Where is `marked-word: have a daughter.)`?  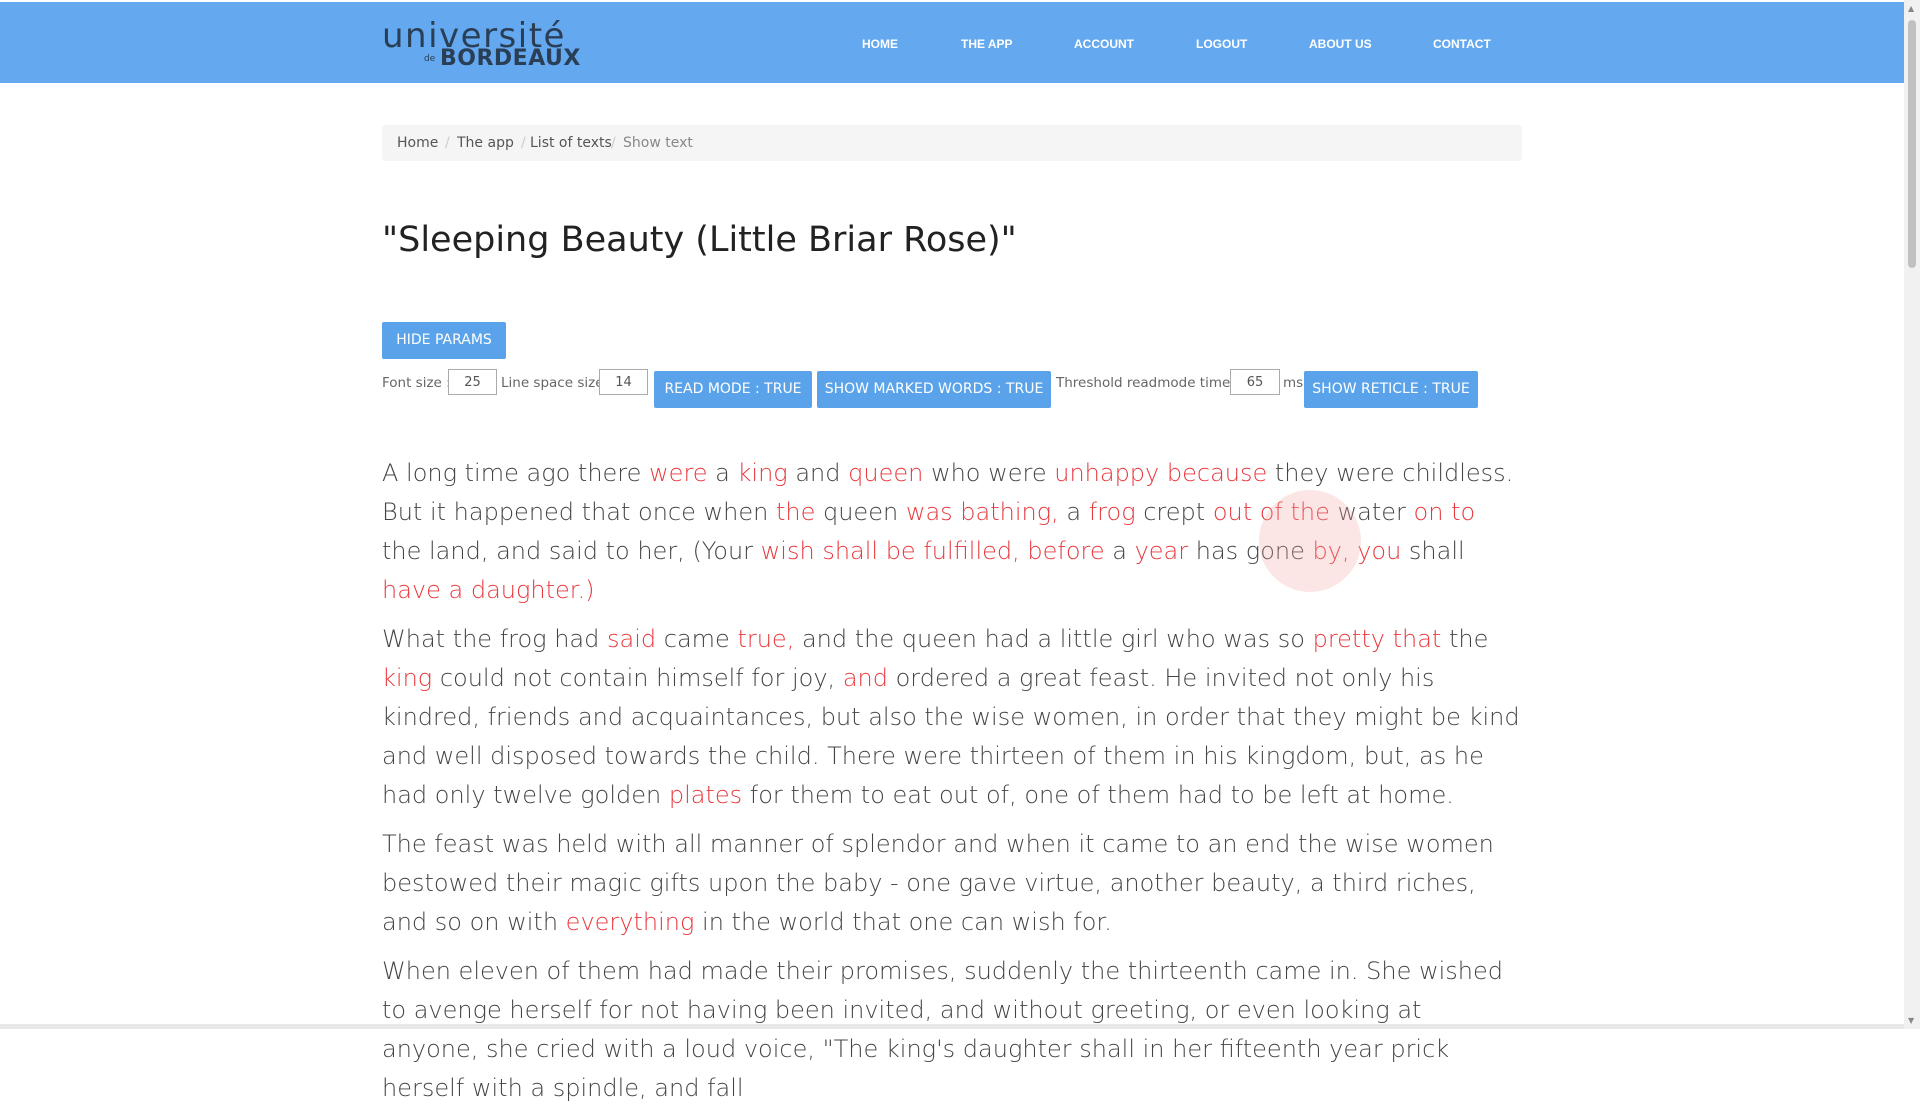
marked-word: have a daughter.) is located at coordinates (488, 590).